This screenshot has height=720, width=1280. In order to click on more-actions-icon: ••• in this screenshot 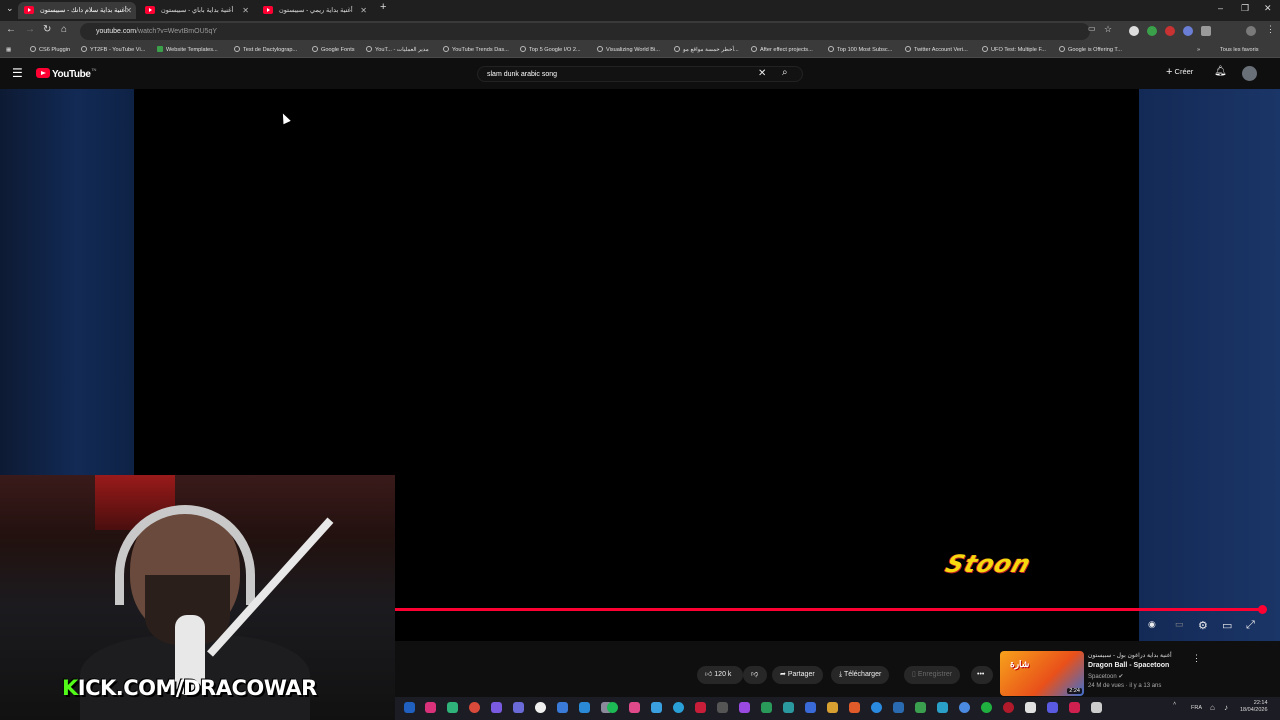, I will do `click(982, 675)`.